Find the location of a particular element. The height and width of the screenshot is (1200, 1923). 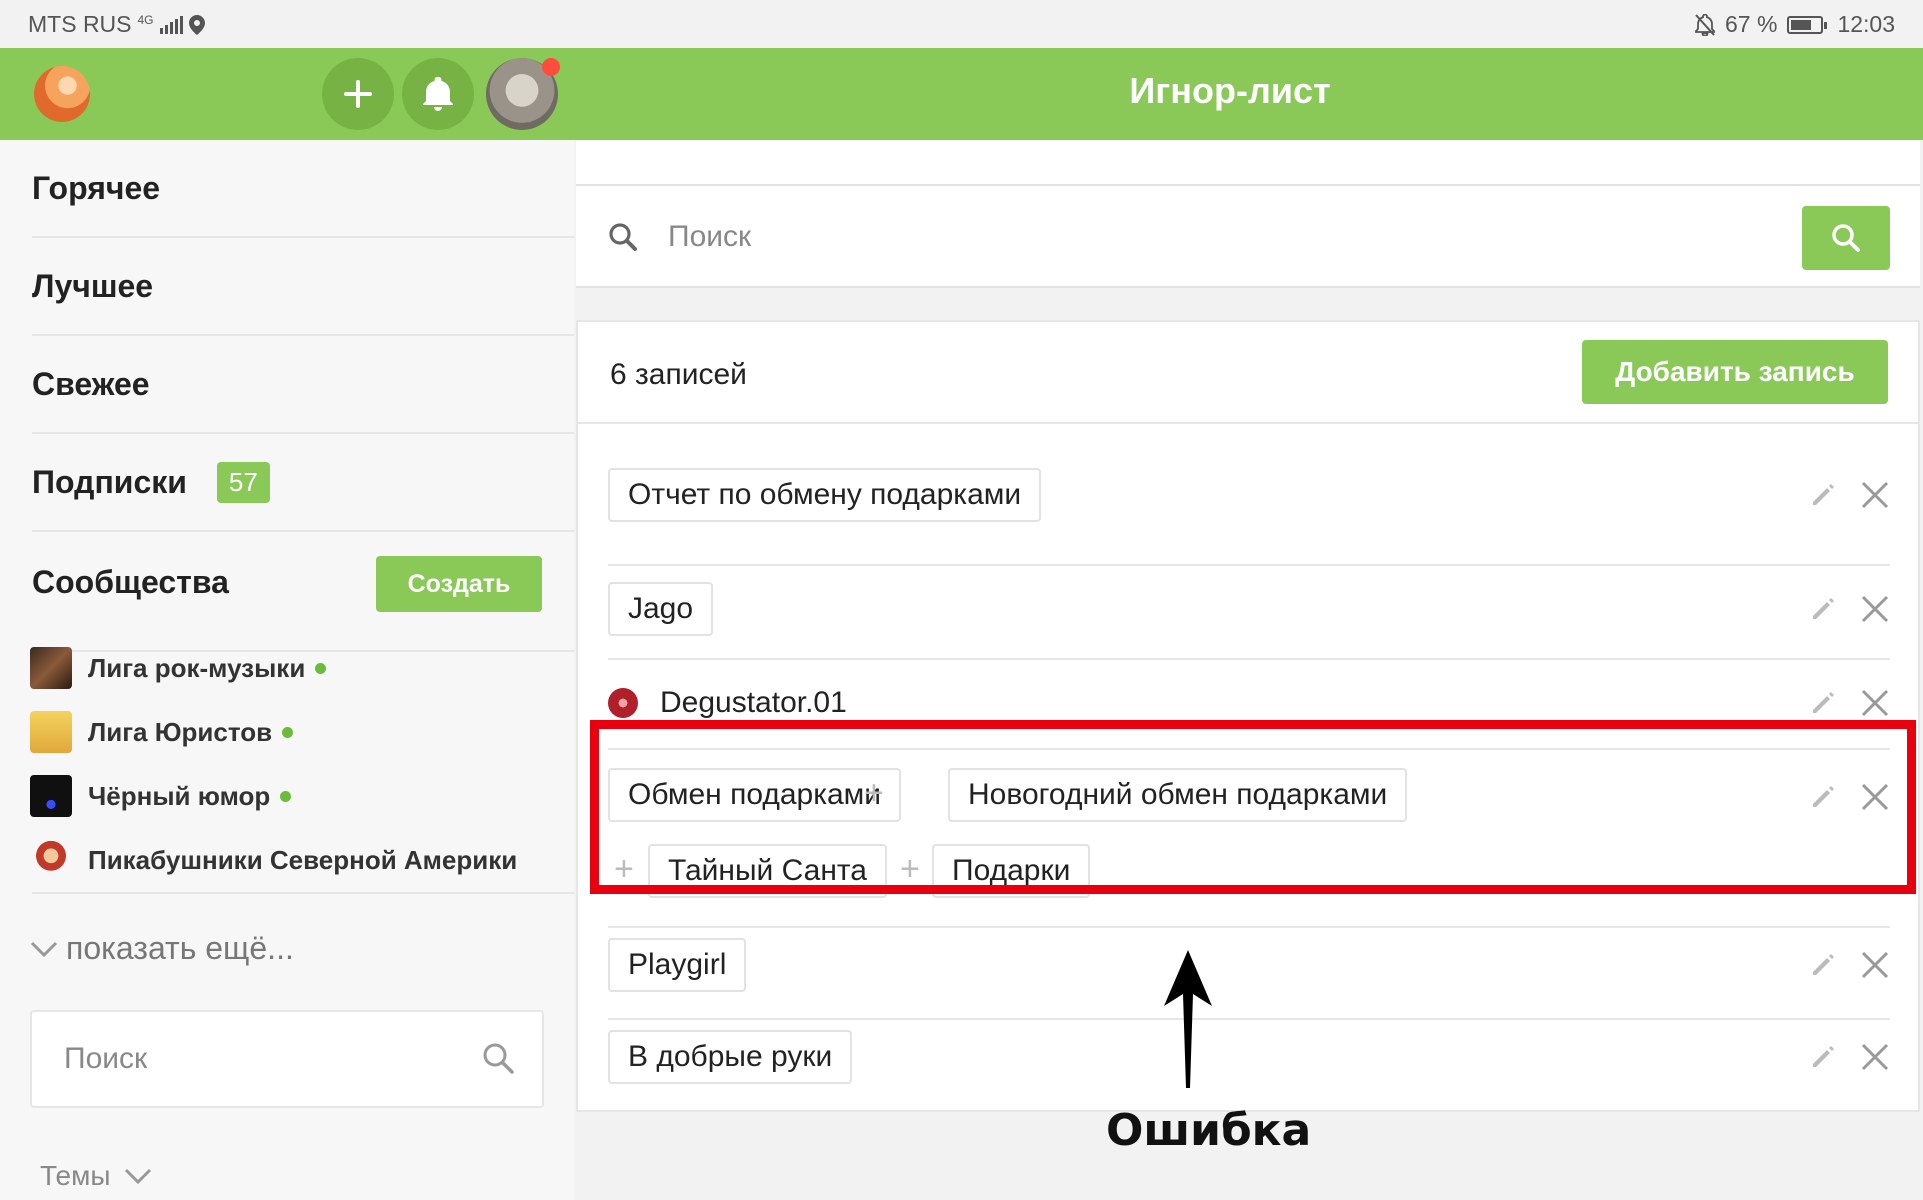

subscriptions-count-badge: 57 is located at coordinates (243, 482).